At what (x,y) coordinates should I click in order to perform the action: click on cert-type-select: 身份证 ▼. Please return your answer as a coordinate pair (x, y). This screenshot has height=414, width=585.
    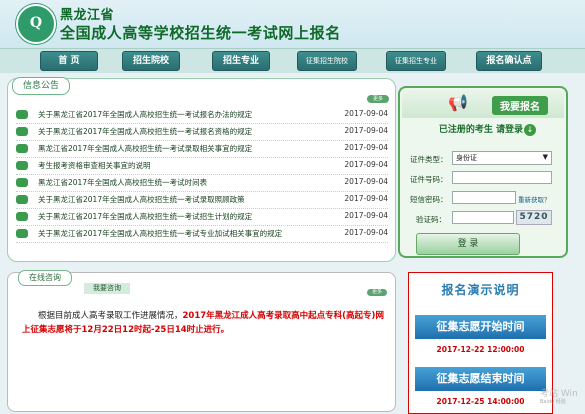
    Looking at the image, I should click on (502, 158).